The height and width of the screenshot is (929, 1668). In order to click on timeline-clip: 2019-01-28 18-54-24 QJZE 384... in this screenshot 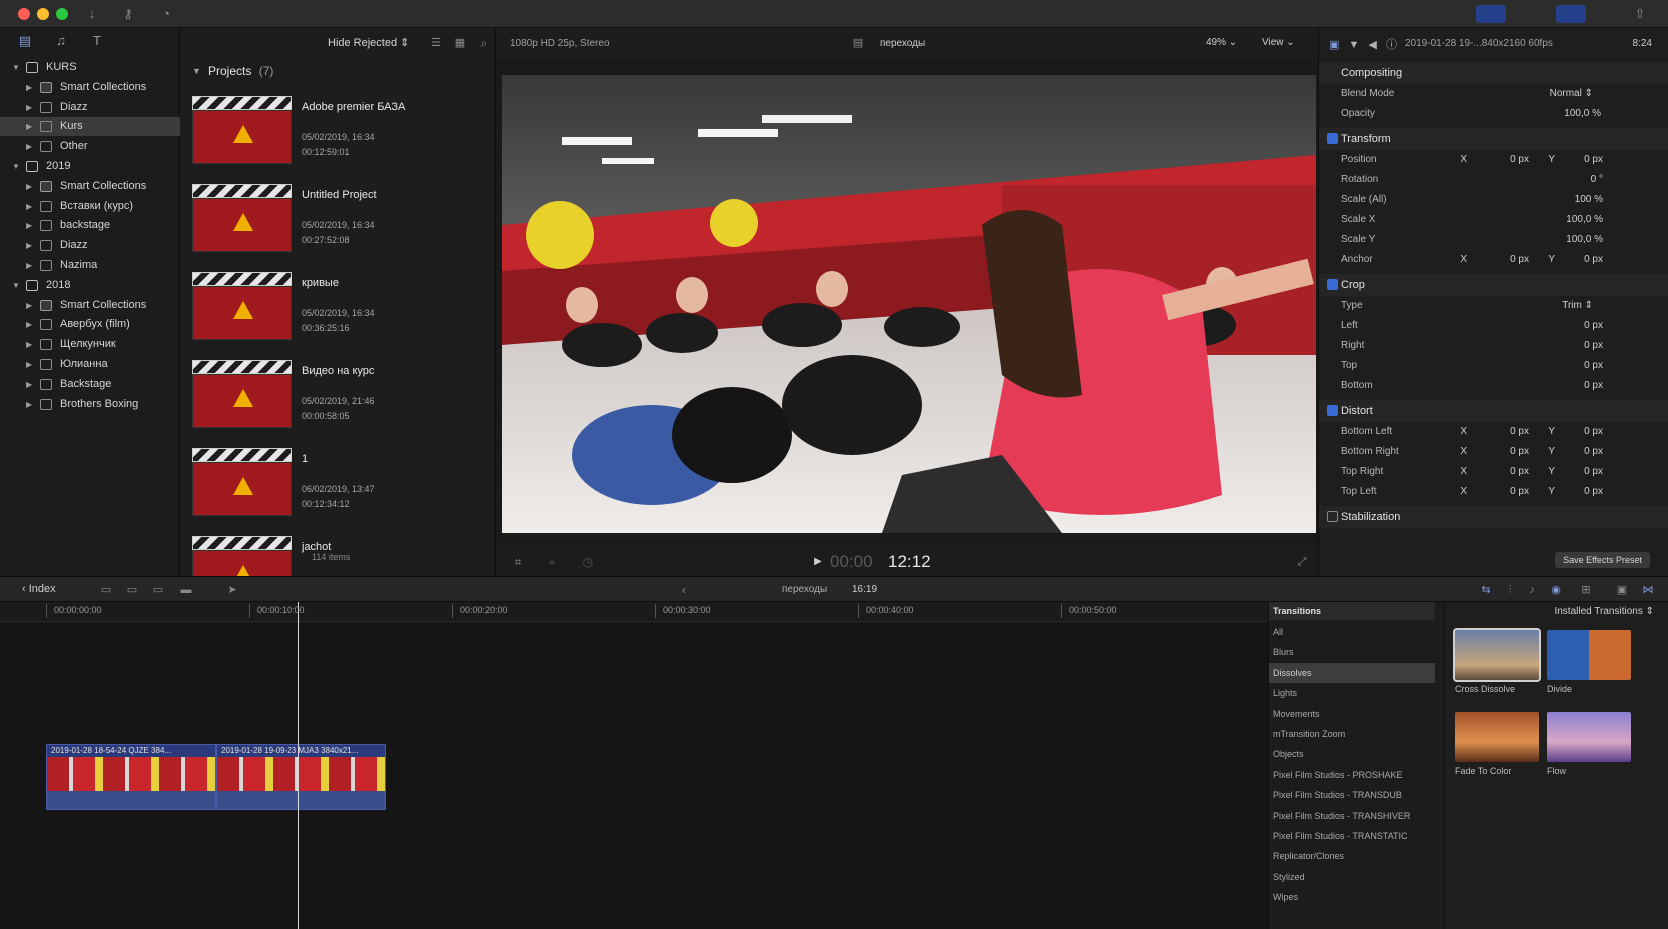, I will do `click(131, 777)`.